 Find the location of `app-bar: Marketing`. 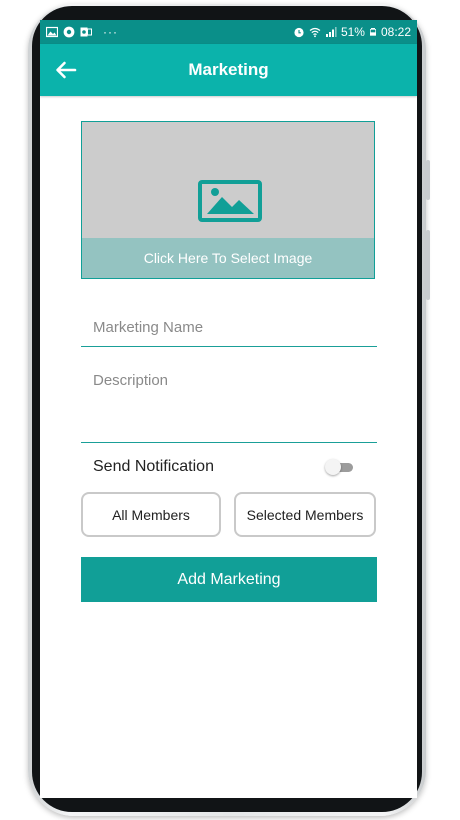

app-bar: Marketing is located at coordinates (228, 70).